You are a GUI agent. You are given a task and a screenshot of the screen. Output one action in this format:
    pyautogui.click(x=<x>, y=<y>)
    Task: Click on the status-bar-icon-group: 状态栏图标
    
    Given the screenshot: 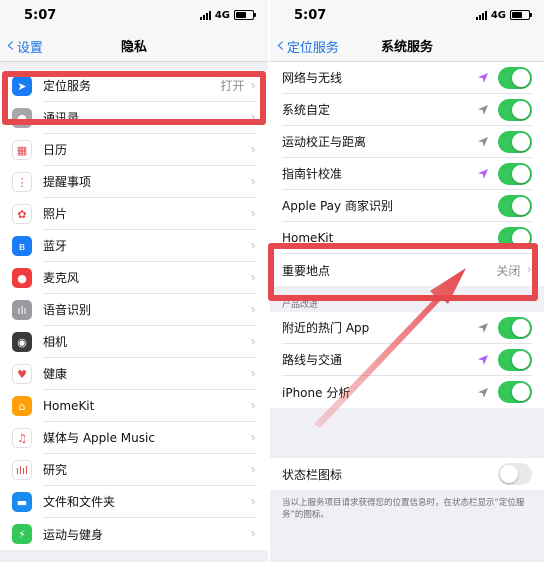 What is the action you would take?
    pyautogui.click(x=407, y=474)
    